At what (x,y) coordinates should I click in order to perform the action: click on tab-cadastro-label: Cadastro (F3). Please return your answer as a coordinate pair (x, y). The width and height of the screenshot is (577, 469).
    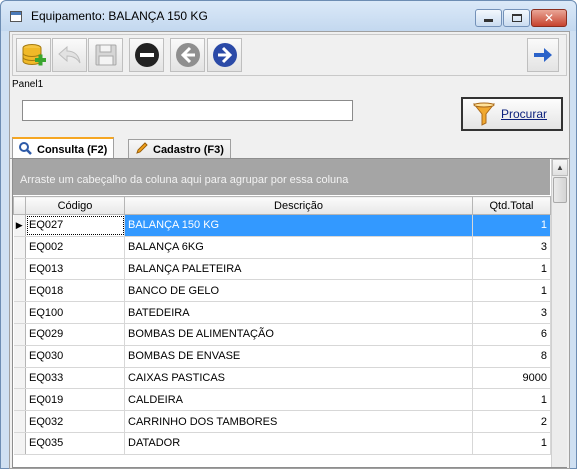
    Looking at the image, I should click on (188, 150).